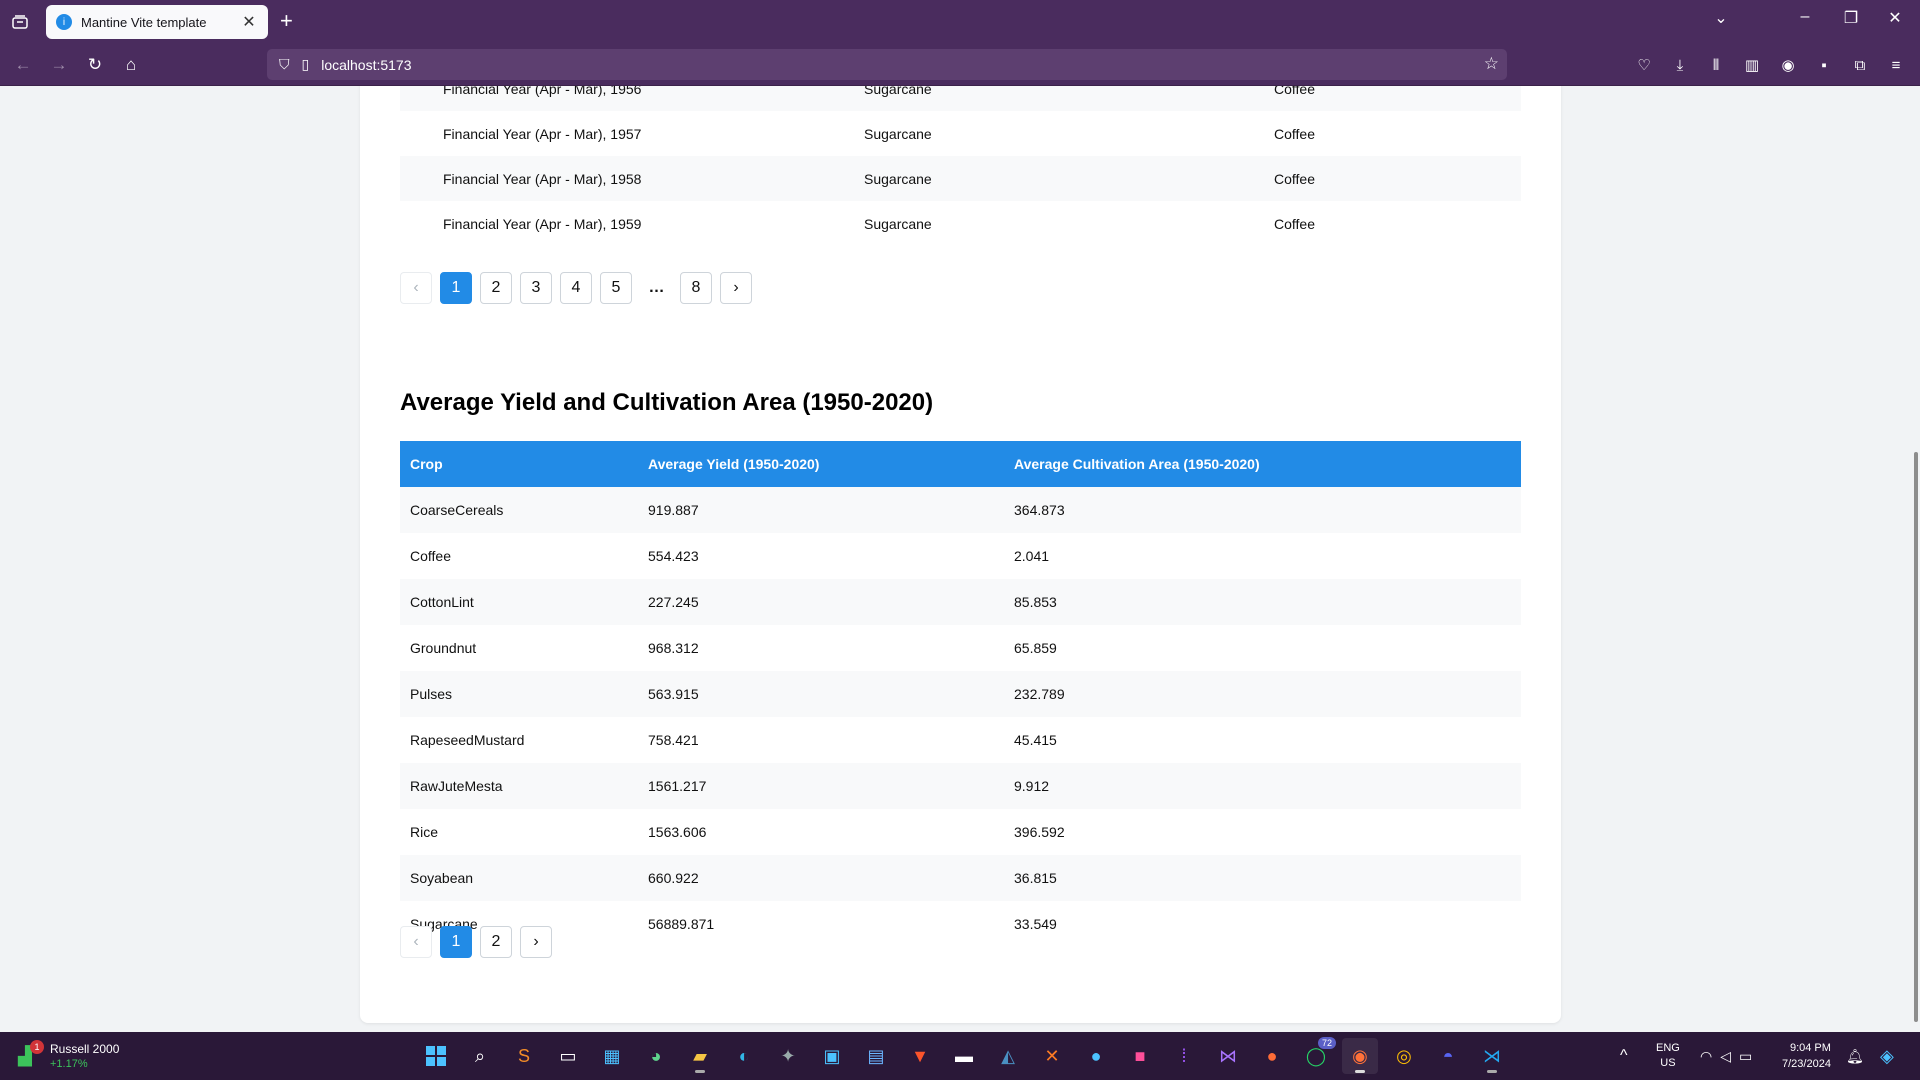 Image resolution: width=1920 pixels, height=1080 pixels. Describe the element at coordinates (1805, 17) in the screenshot. I see `minimize-icon: –` at that location.